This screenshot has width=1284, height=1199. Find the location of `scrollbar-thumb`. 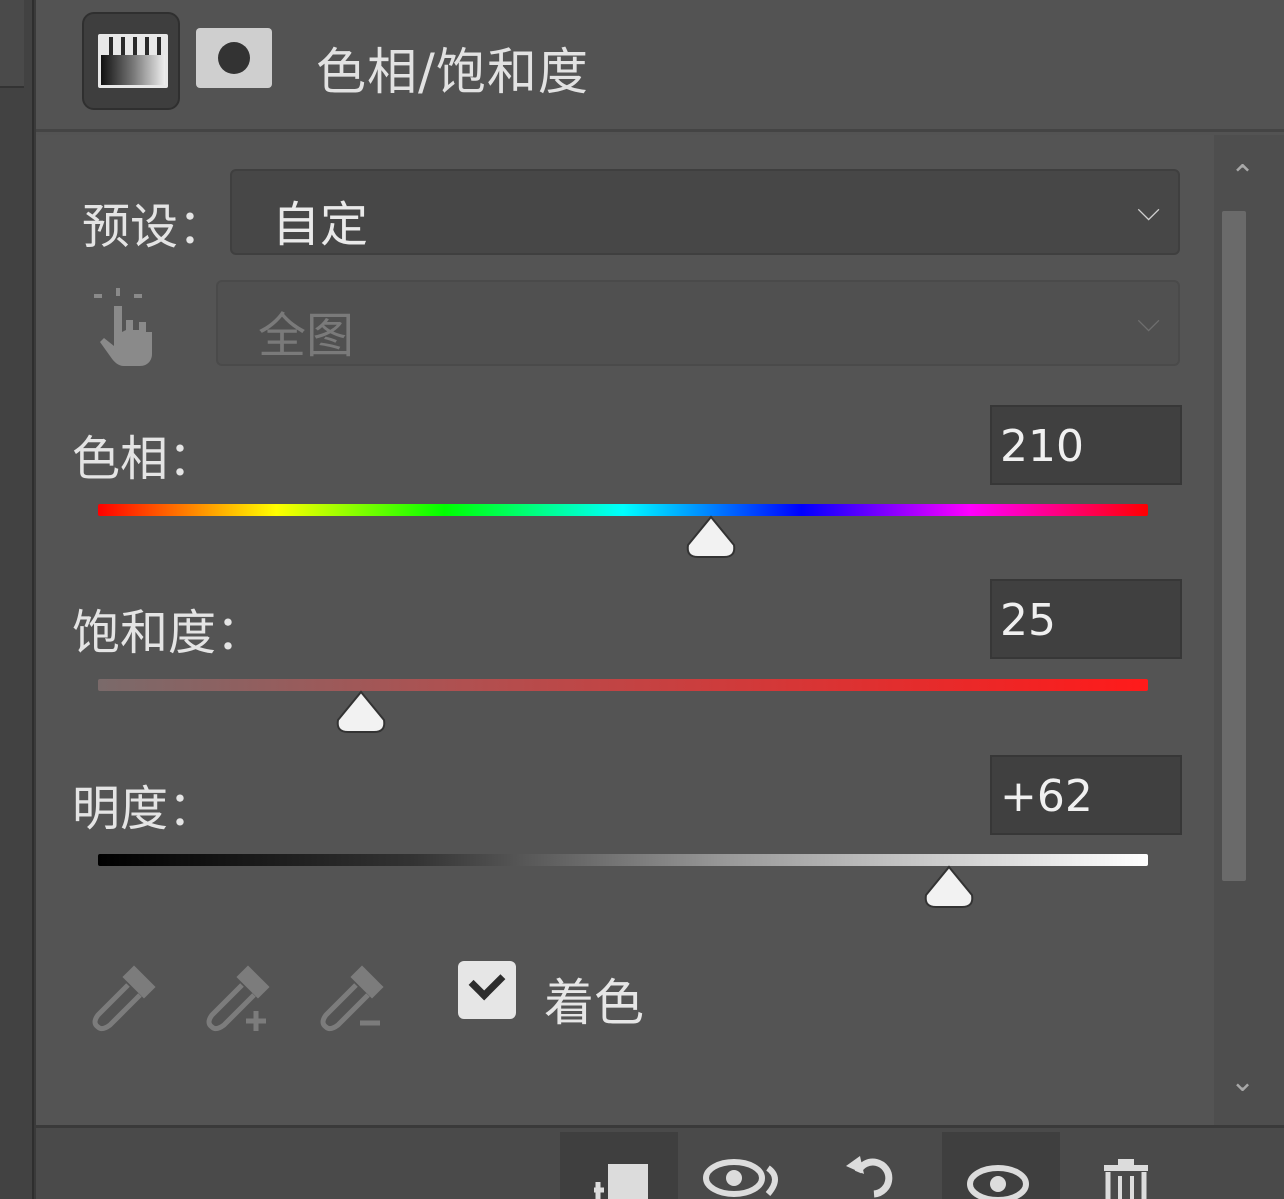

scrollbar-thumb is located at coordinates (1234, 546).